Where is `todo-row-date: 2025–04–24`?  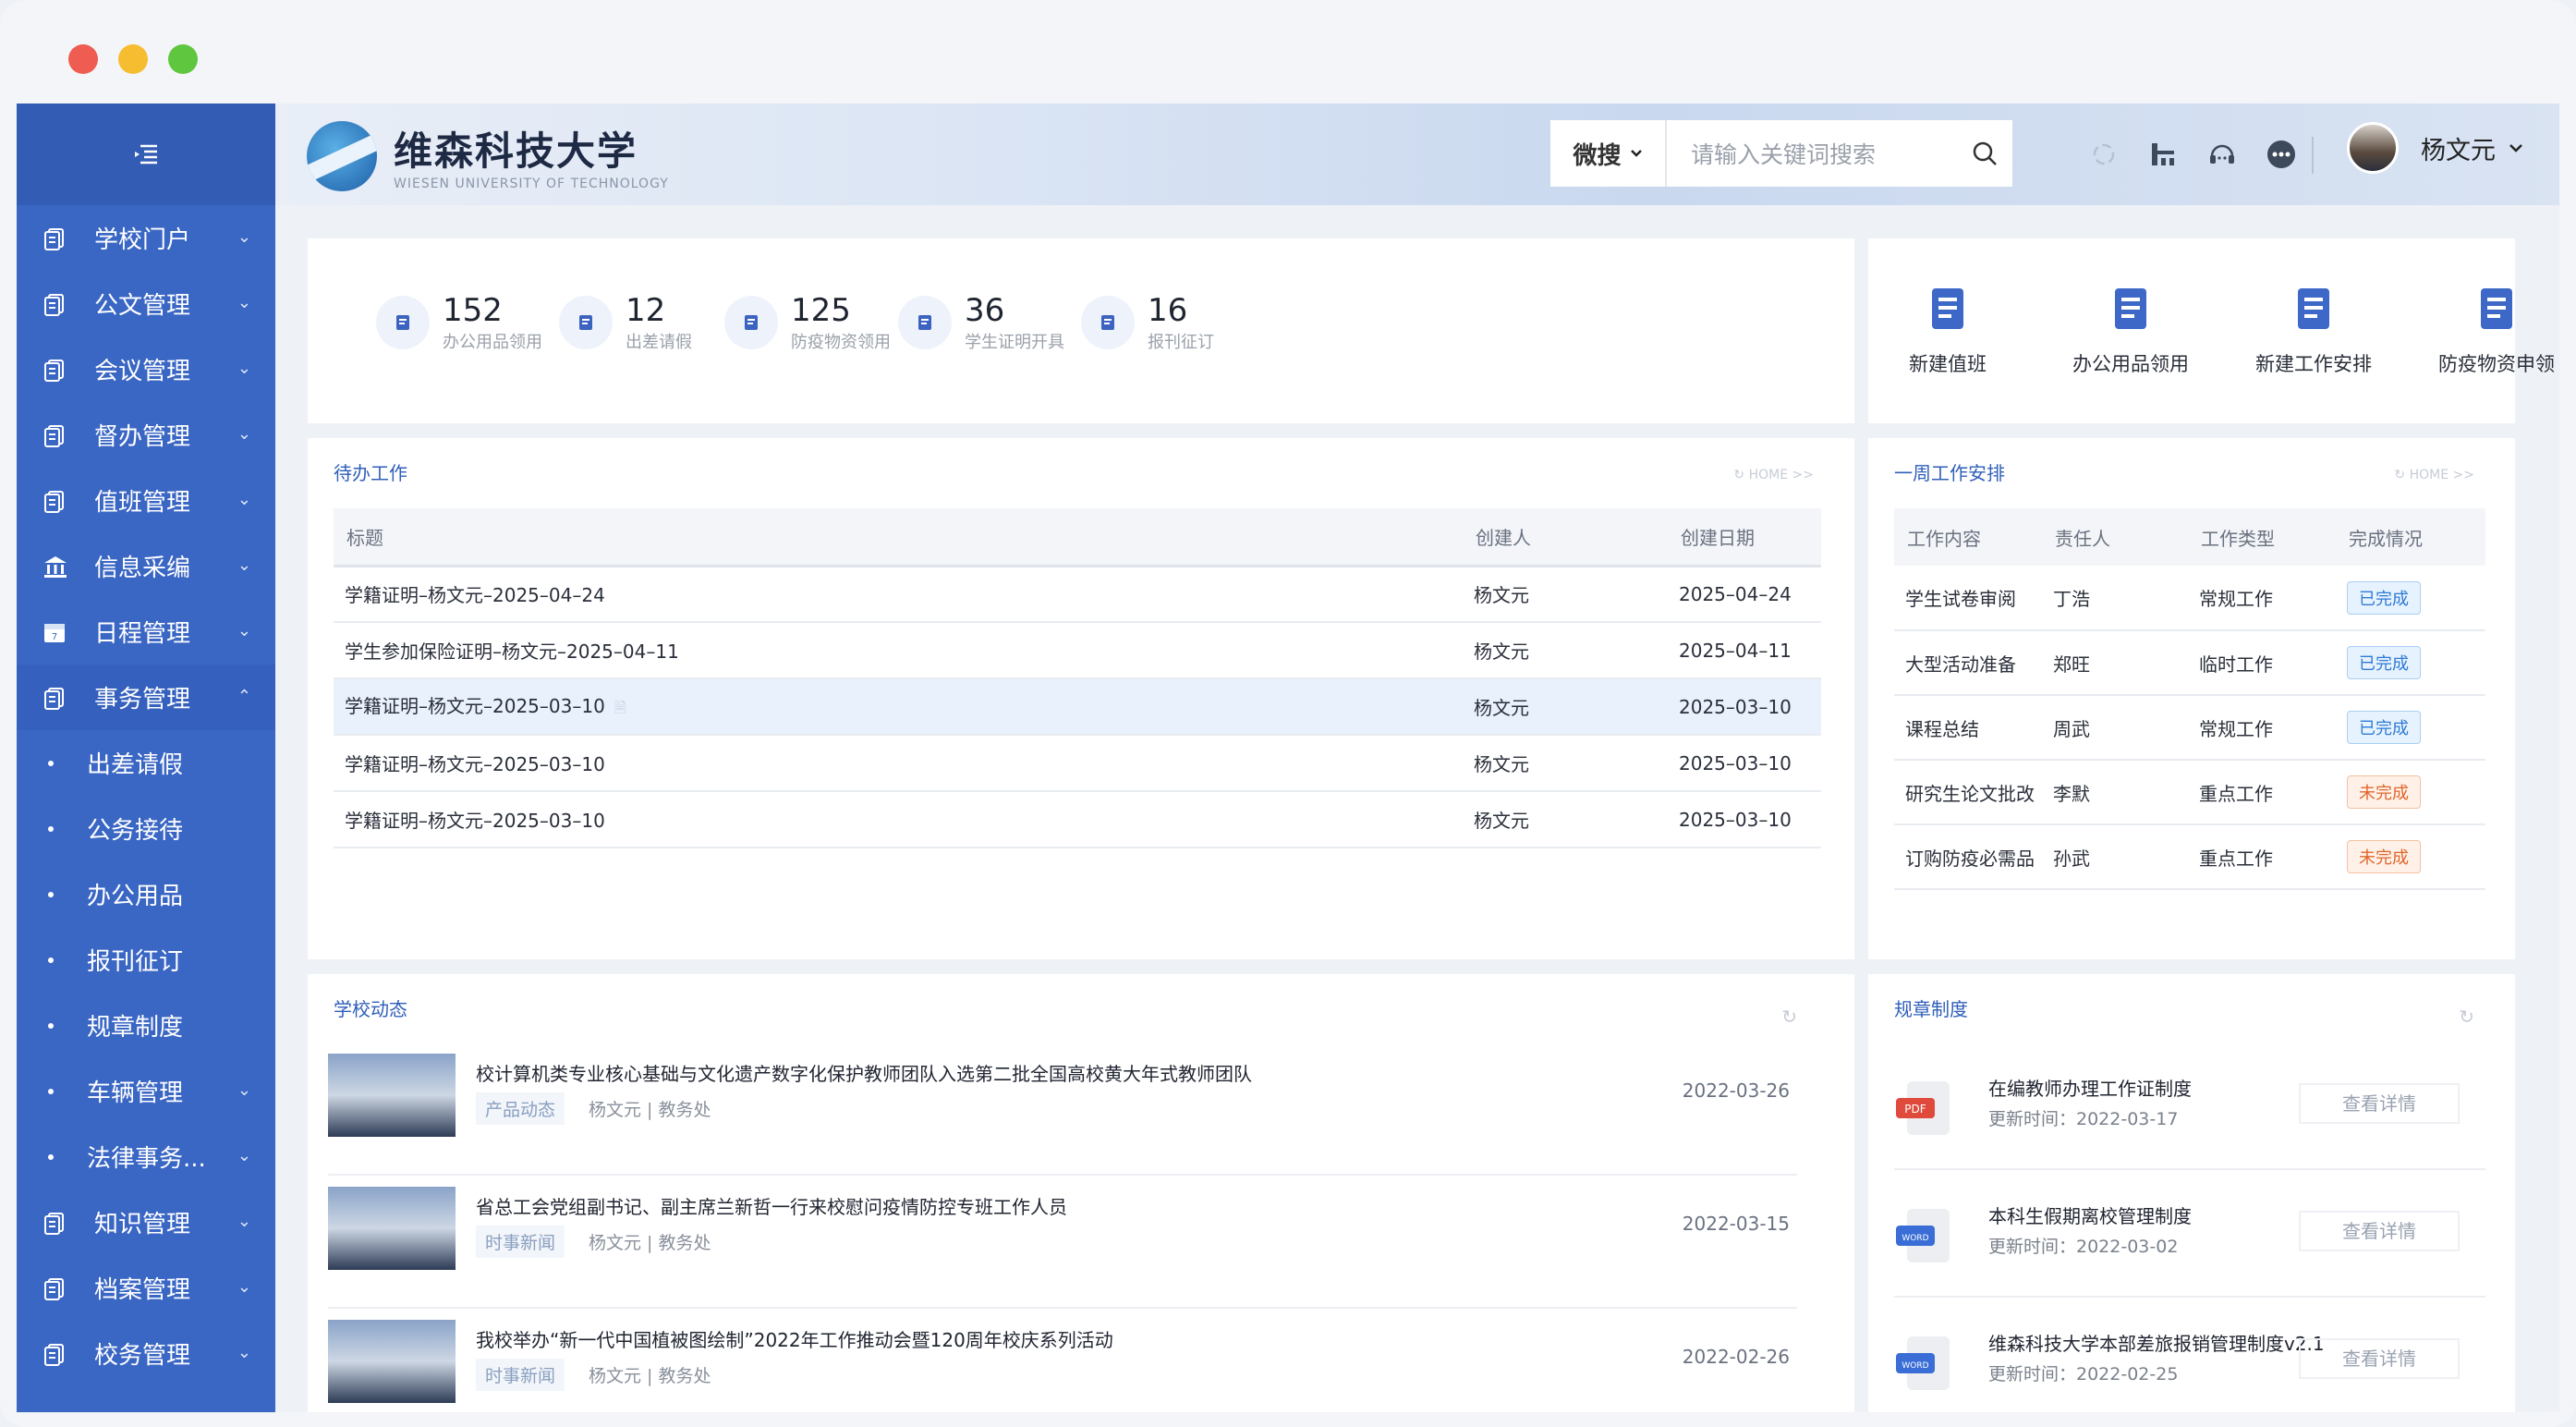 todo-row-date: 2025–04–24 is located at coordinates (1745, 594).